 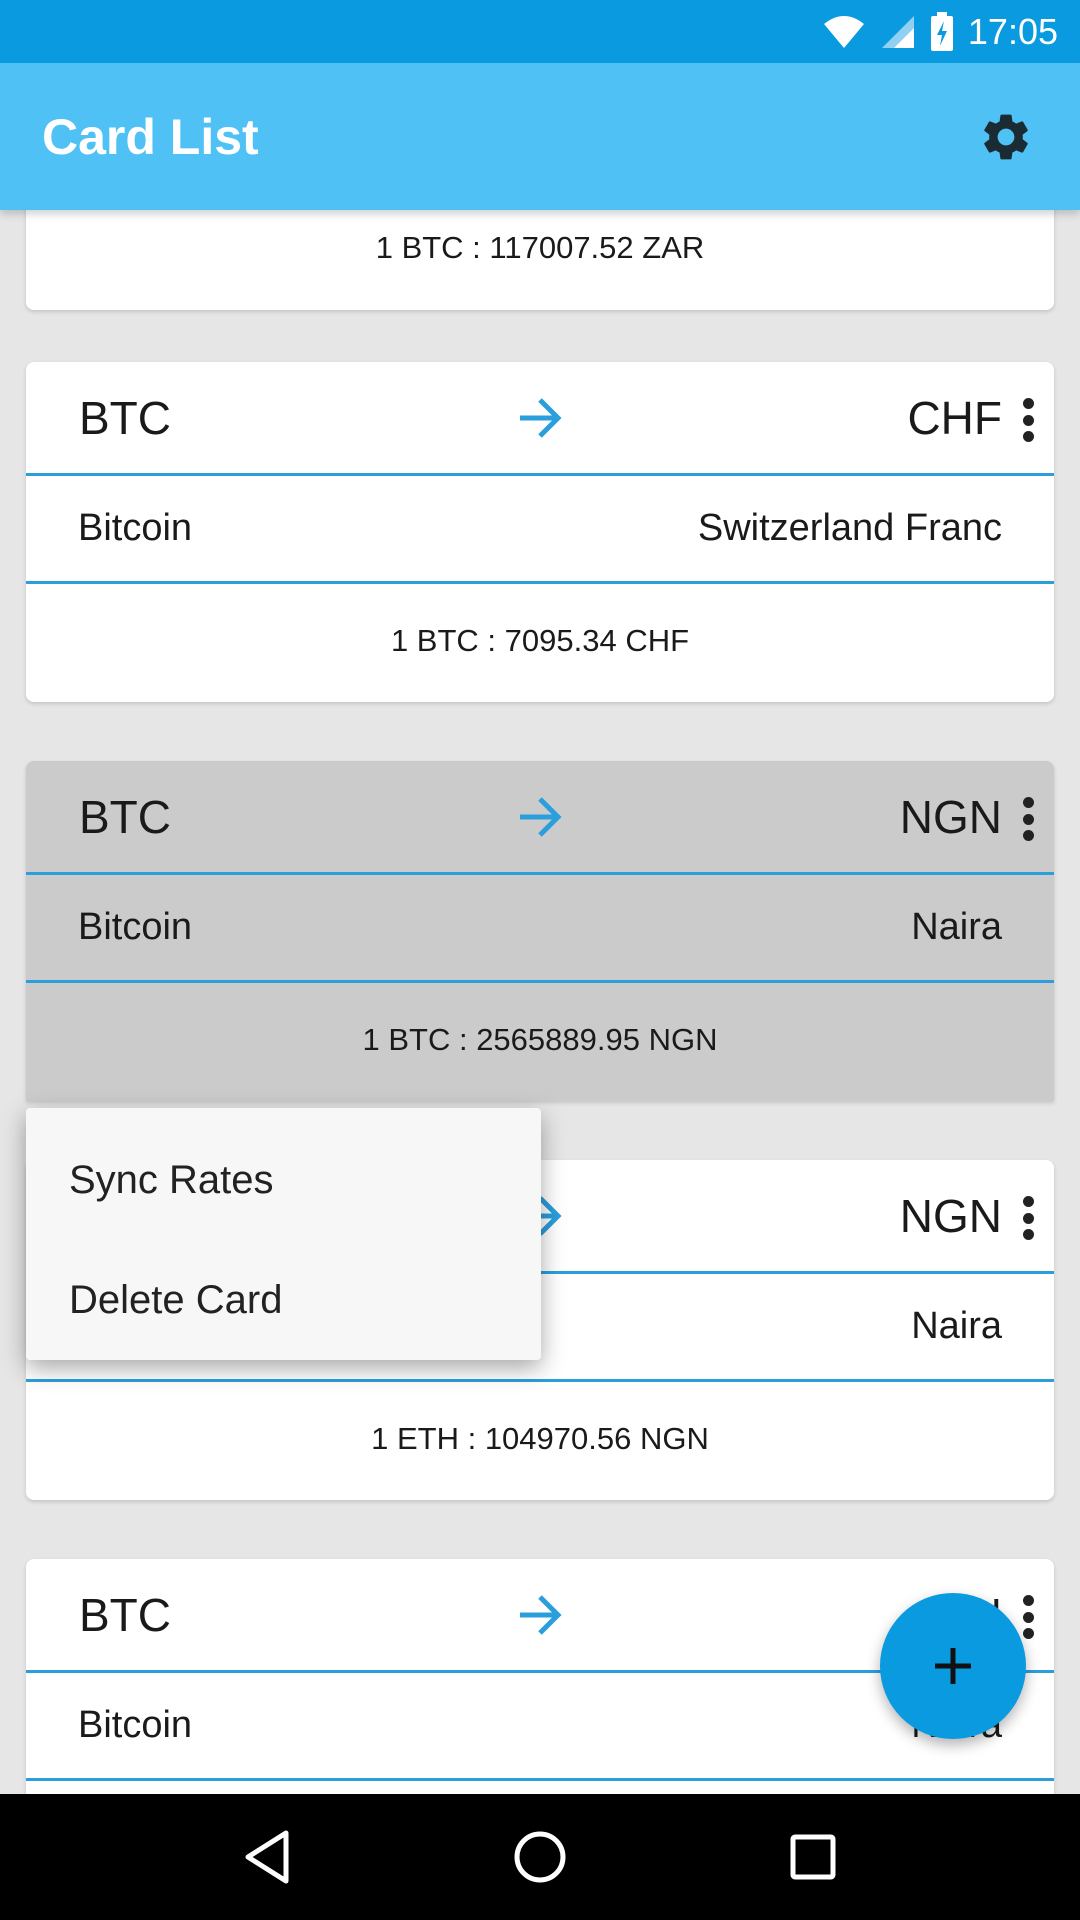 I want to click on plus-icon, so click(x=953, y=1666).